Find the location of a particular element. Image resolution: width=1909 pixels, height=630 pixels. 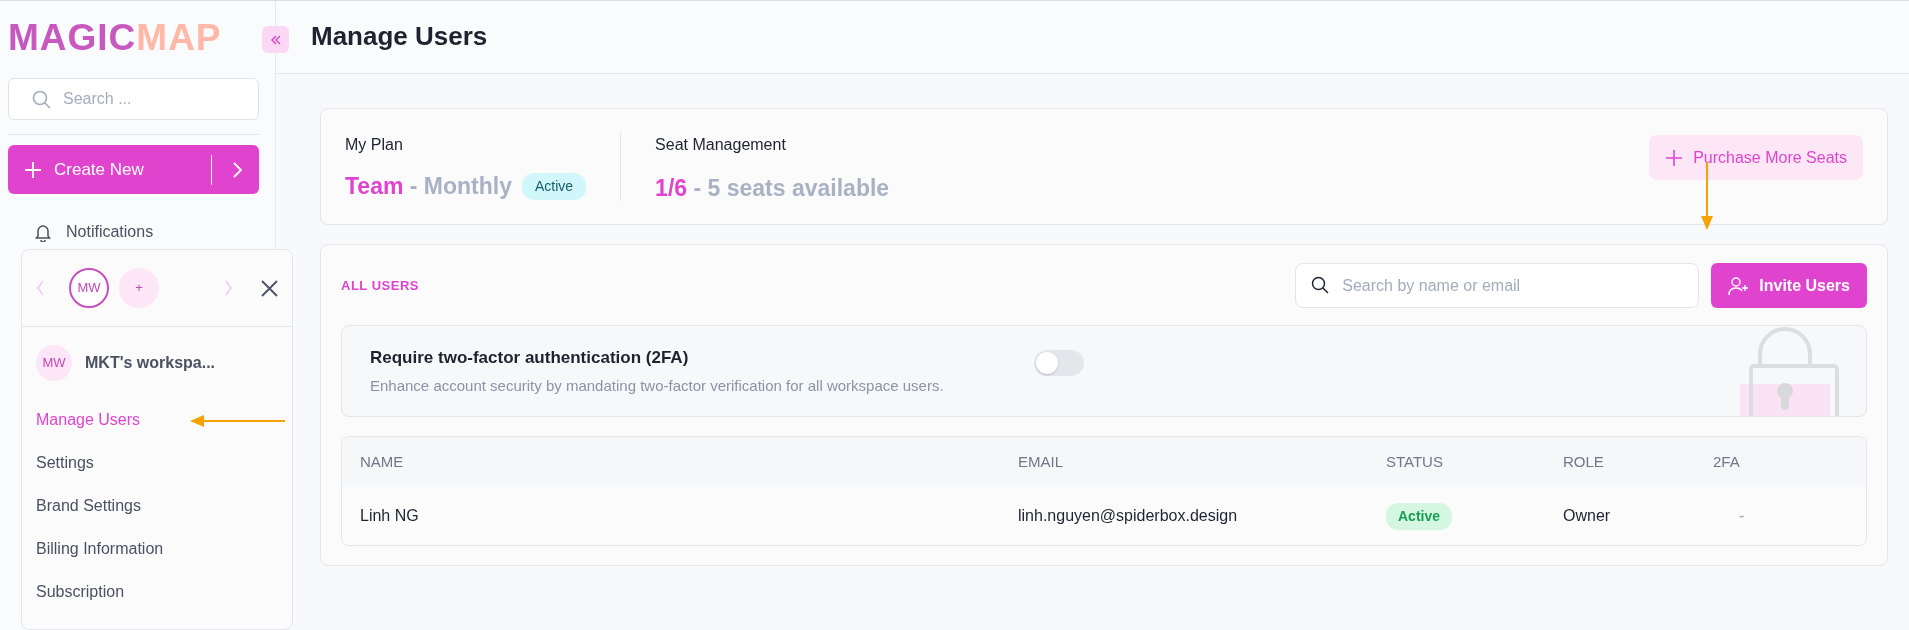

column-header: NAME is located at coordinates (382, 461).